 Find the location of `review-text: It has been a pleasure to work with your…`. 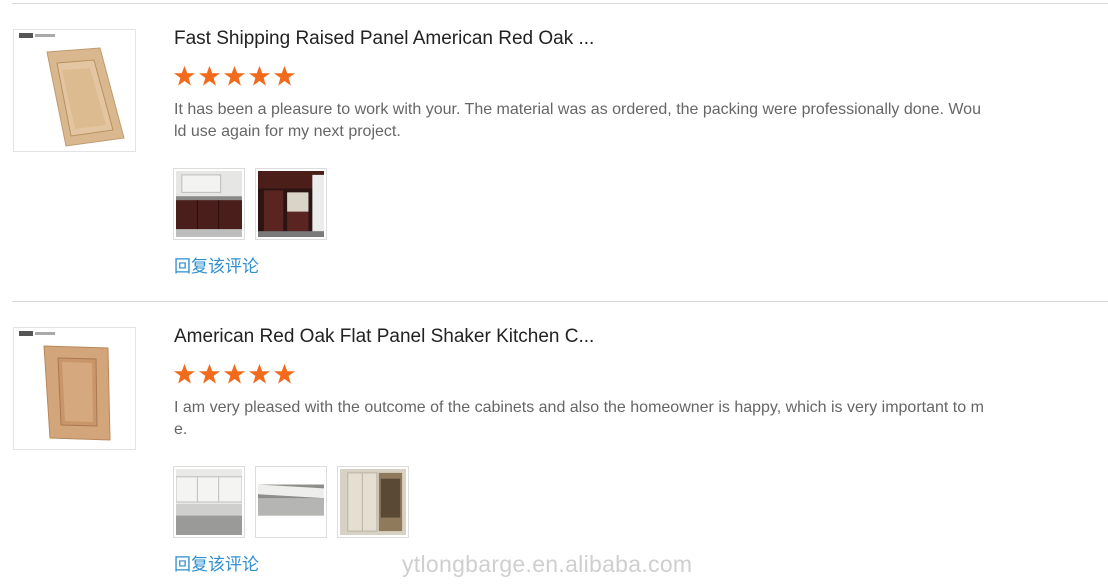

review-text: It has been a pleasure to work with your… is located at coordinates (577, 120).